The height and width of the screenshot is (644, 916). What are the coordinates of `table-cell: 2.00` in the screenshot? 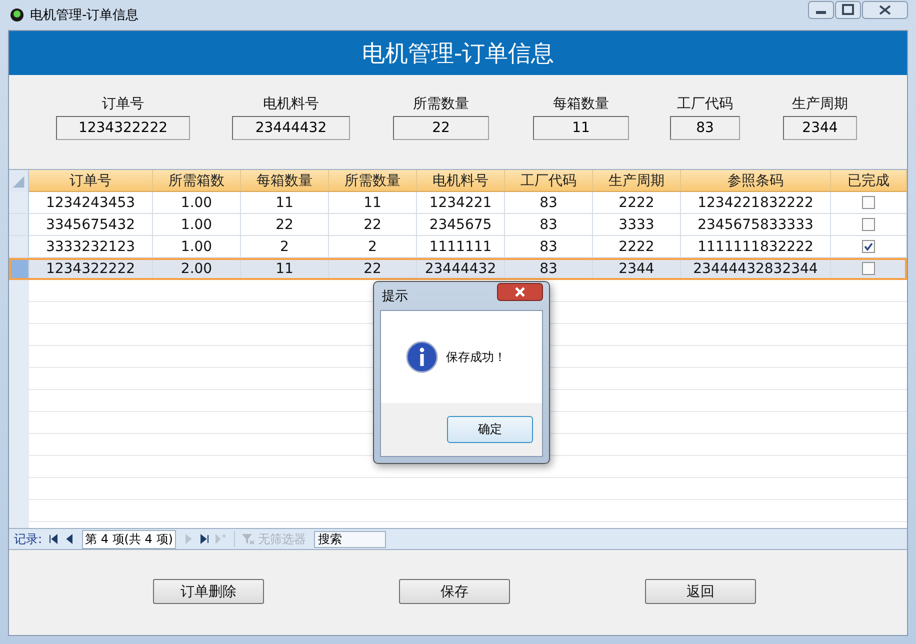 It's located at (197, 268).